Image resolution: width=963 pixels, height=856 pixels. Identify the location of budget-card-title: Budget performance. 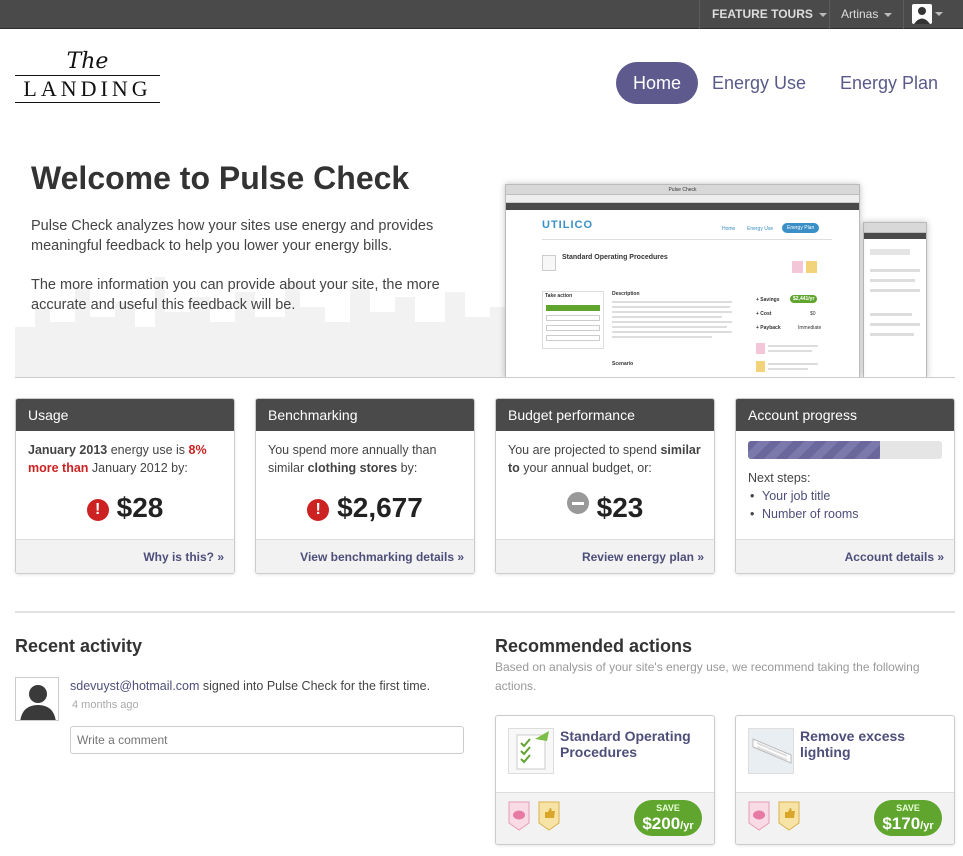
(605, 415).